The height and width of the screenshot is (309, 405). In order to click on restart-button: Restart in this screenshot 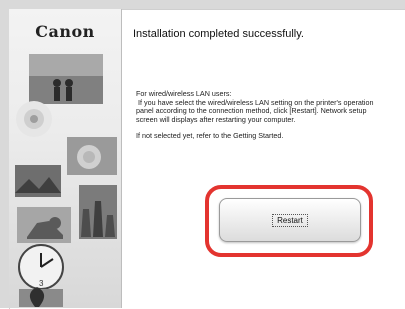, I will do `click(290, 220)`.